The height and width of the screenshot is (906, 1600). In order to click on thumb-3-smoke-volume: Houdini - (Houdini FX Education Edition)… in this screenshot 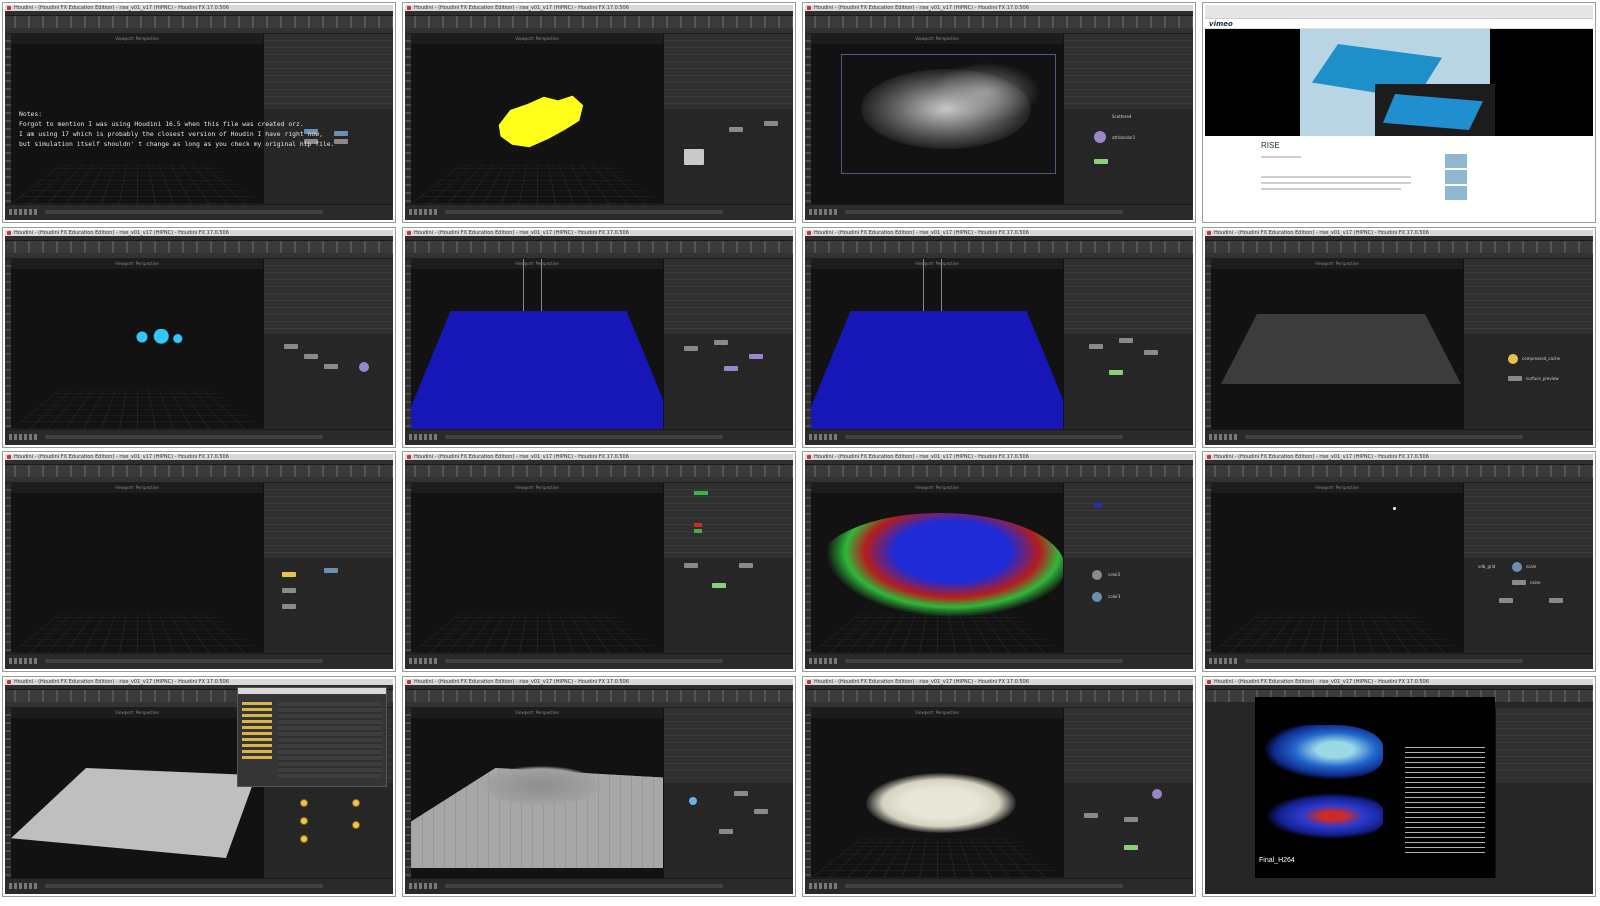, I will do `click(999, 112)`.